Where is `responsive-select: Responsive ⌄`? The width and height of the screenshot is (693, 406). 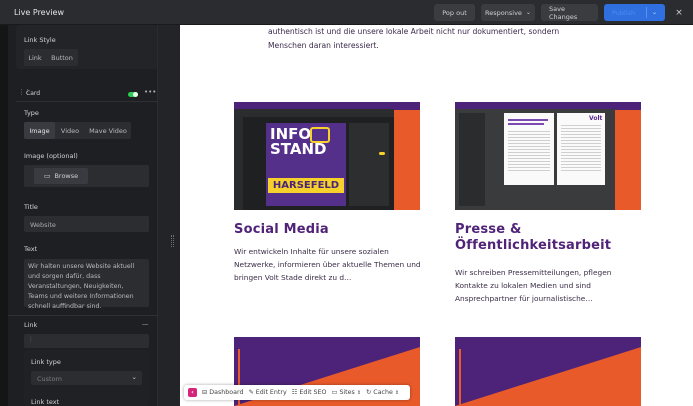 responsive-select: Responsive ⌄ is located at coordinates (508, 12).